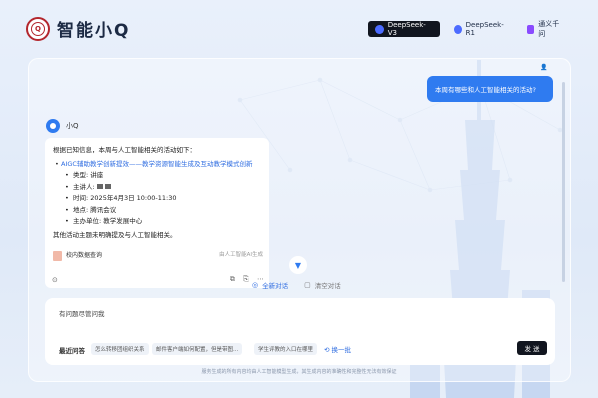 The height and width of the screenshot is (398, 598). Describe the element at coordinates (57, 255) in the screenshot. I see `document-icon` at that location.